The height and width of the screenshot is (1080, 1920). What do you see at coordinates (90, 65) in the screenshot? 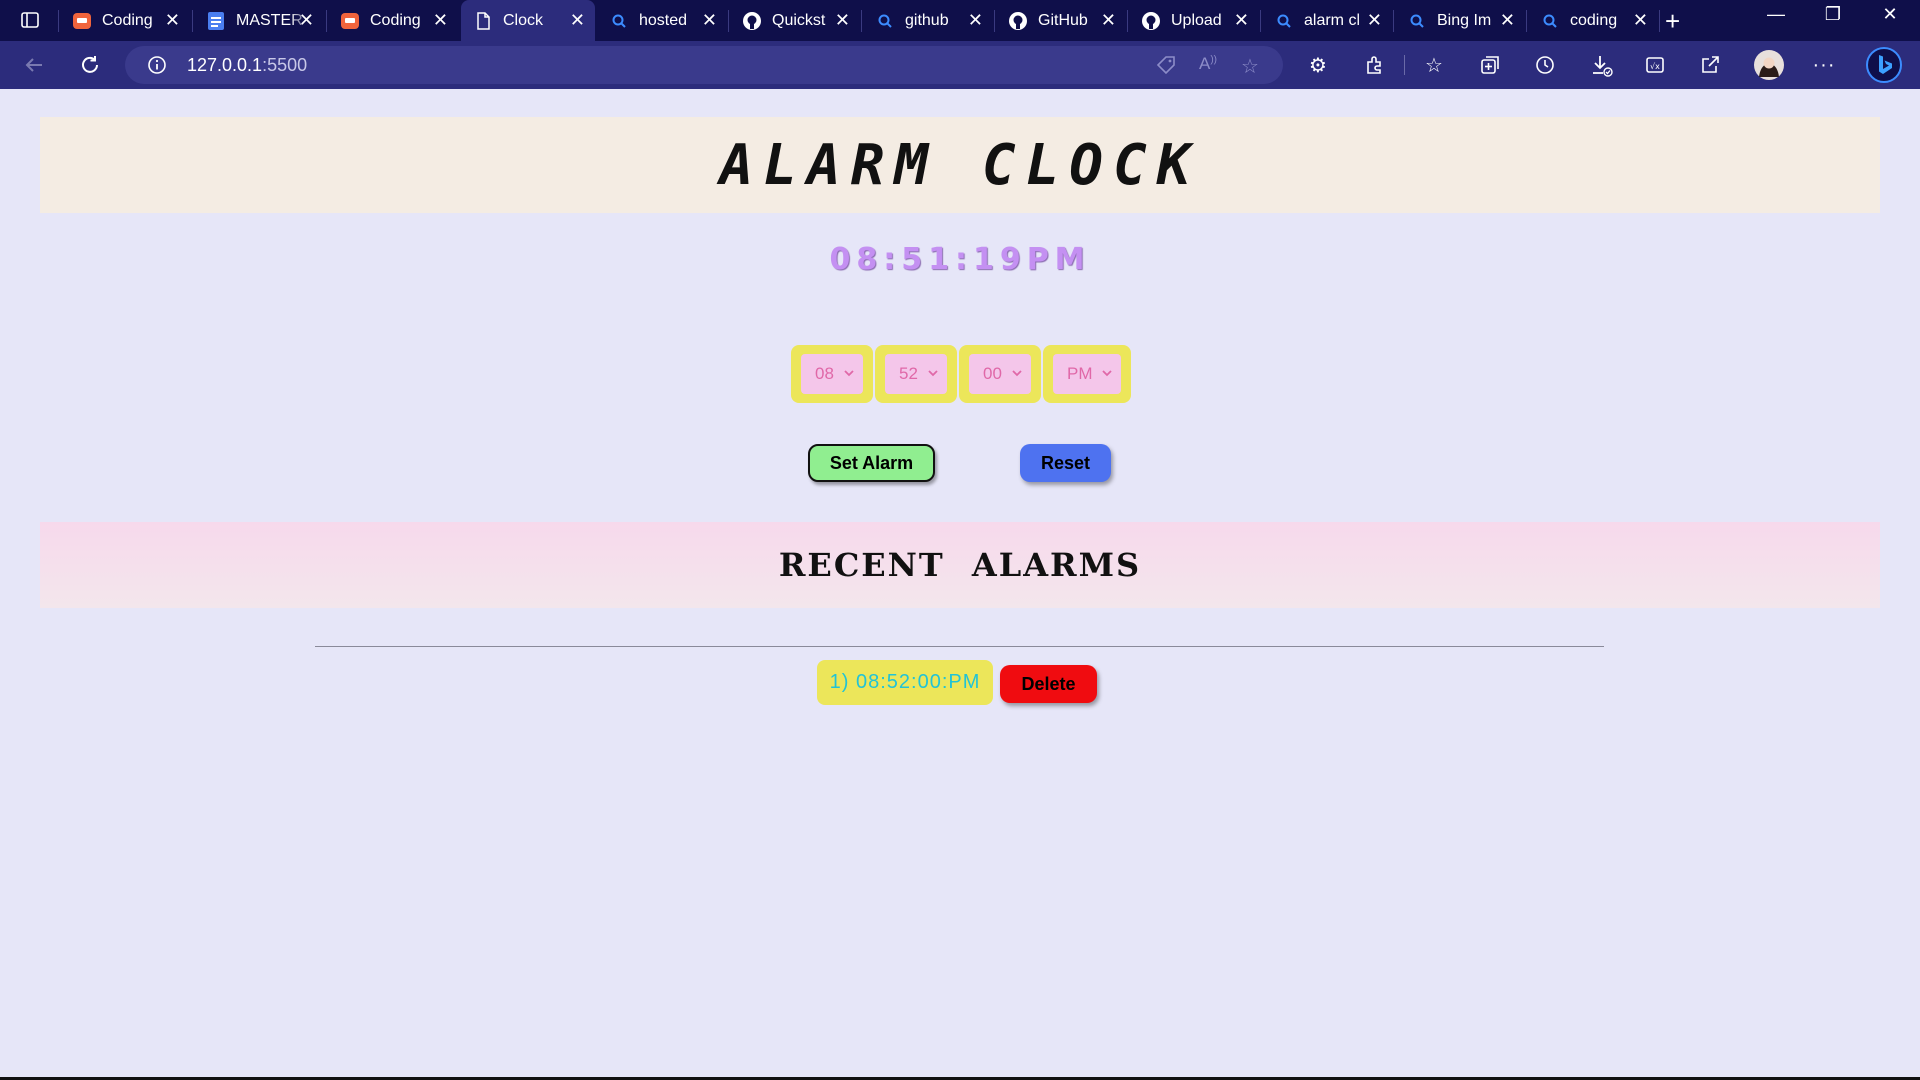
I see `refresh-icon` at bounding box center [90, 65].